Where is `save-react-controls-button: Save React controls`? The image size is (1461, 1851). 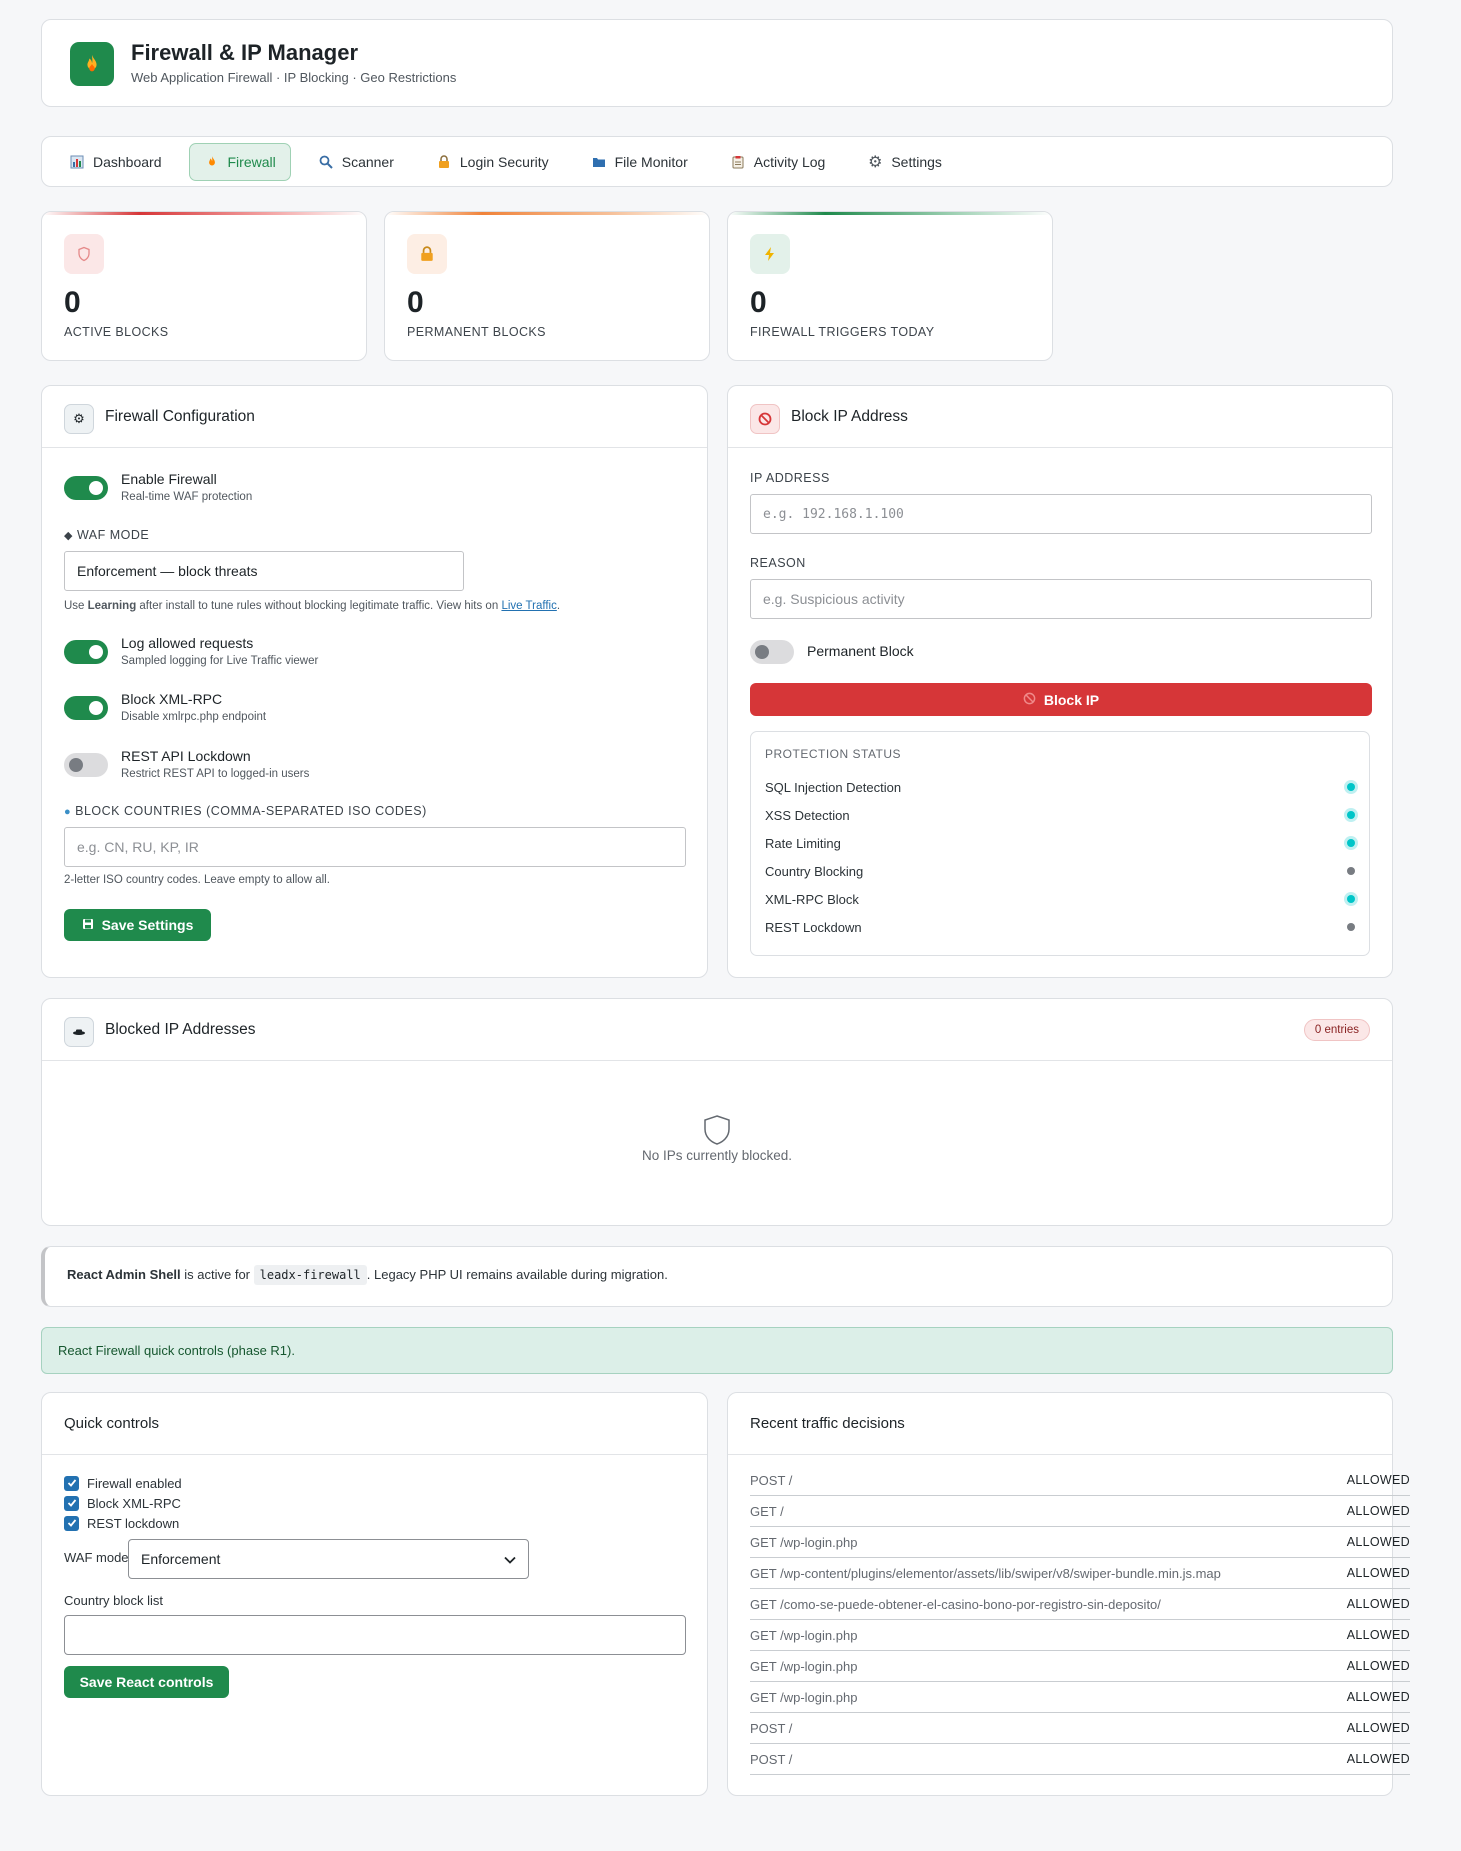 save-react-controls-button: Save React controls is located at coordinates (146, 1682).